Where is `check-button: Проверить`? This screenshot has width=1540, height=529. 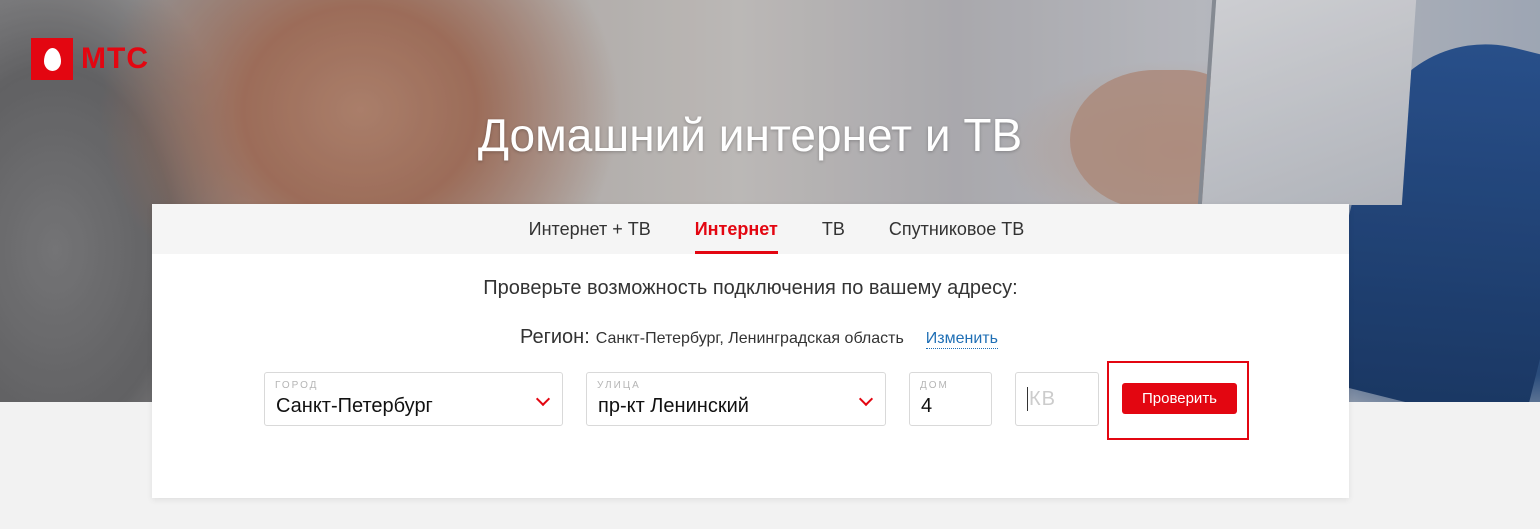
check-button: Проверить is located at coordinates (1179, 398).